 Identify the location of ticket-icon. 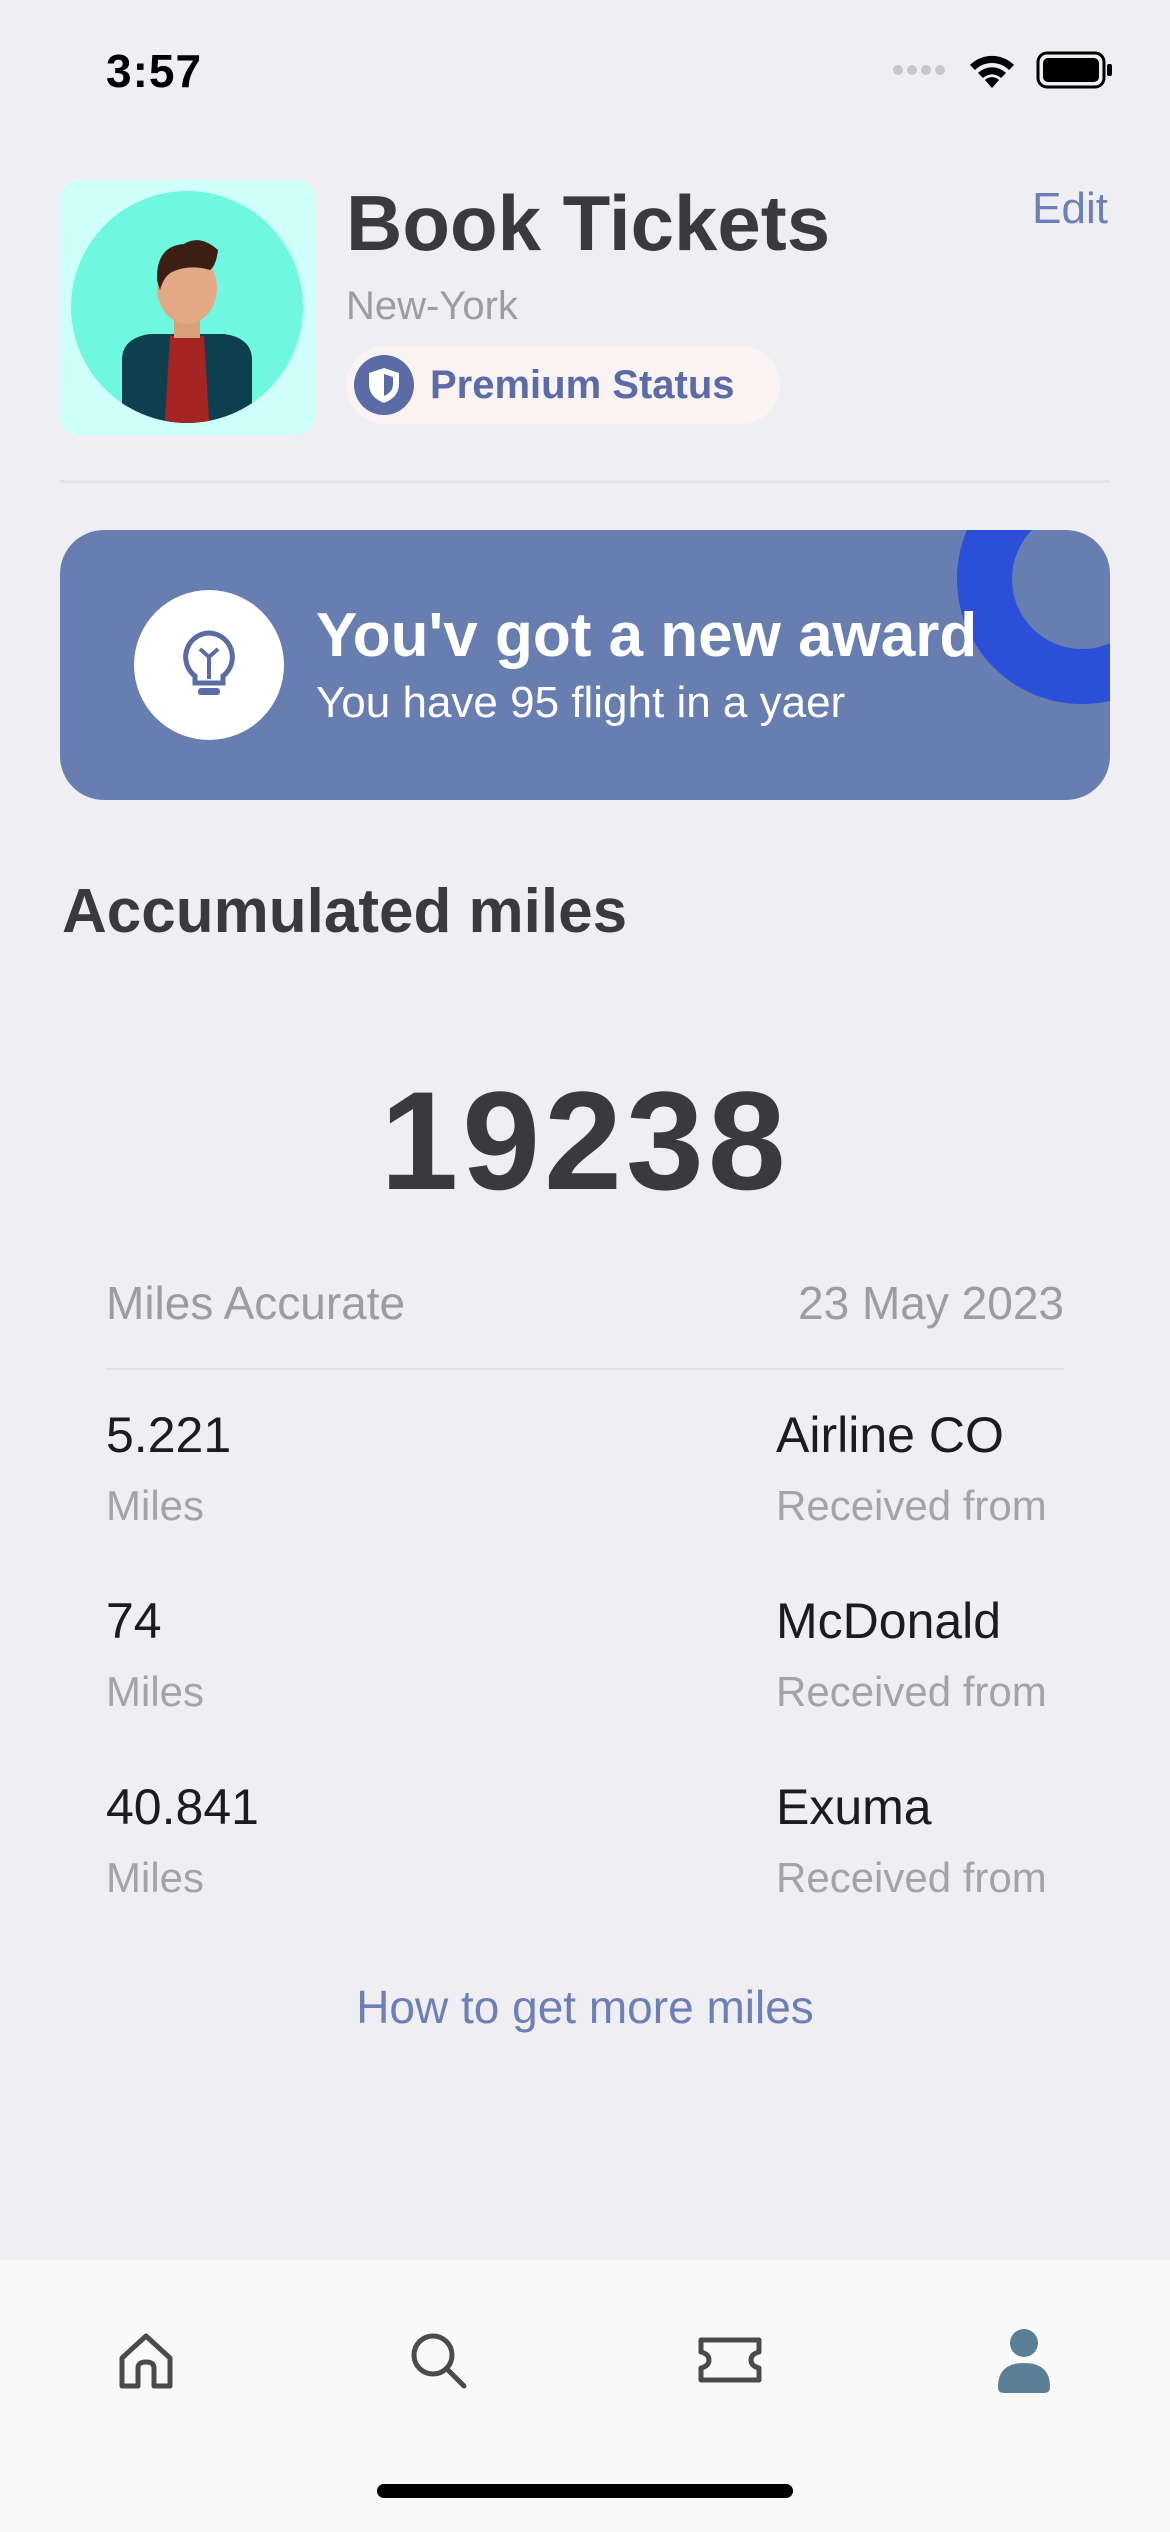
(730, 2360).